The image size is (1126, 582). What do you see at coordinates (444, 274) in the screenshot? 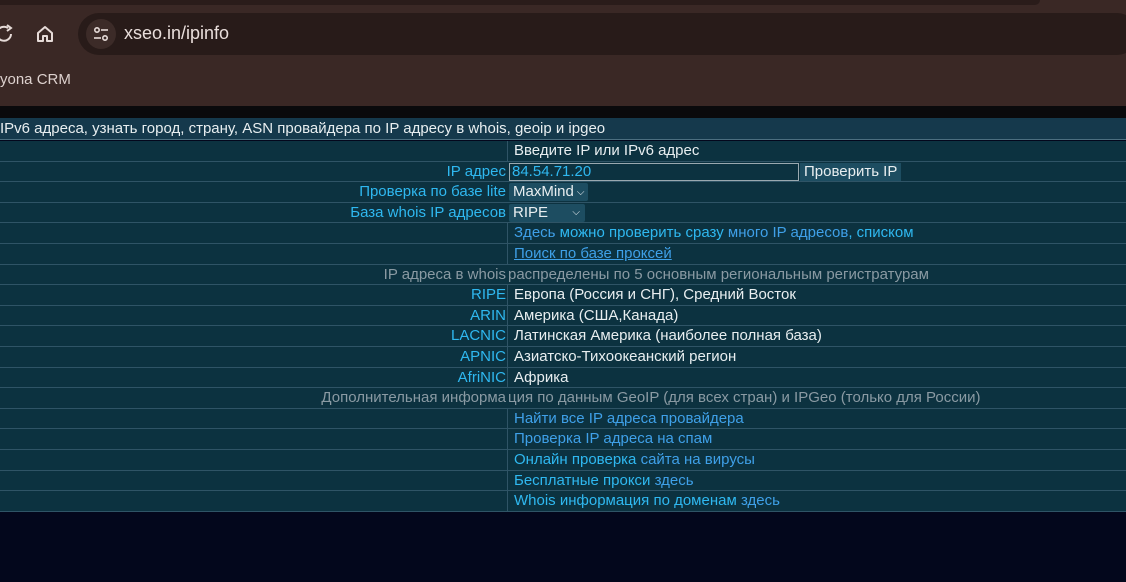
I see `registries-header-a: IP адреса в whois` at bounding box center [444, 274].